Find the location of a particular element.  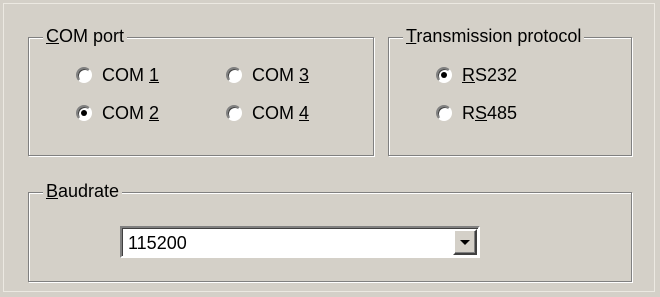

radio-label: COM 3 is located at coordinates (281, 75).